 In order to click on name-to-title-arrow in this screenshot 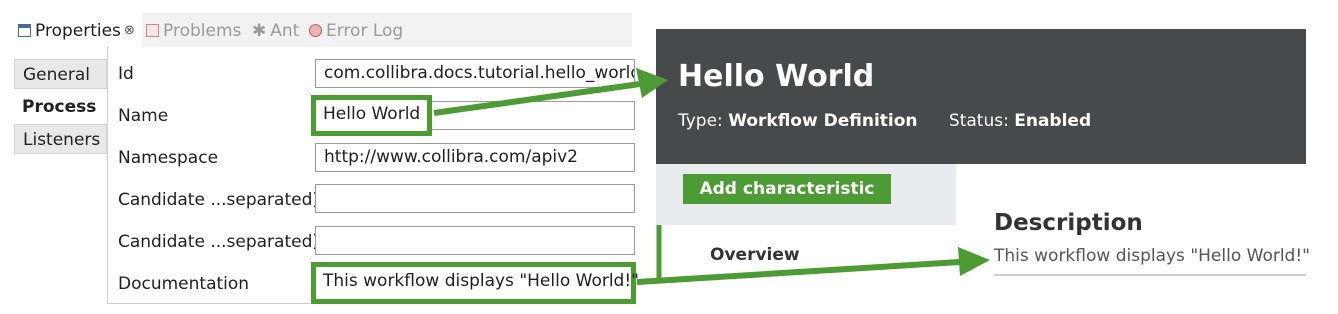, I will do `click(550, 92)`.